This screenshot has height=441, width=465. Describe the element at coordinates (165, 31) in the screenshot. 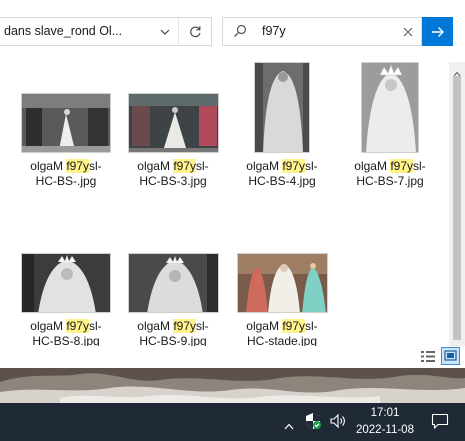

I see `chevron-down-icon` at that location.